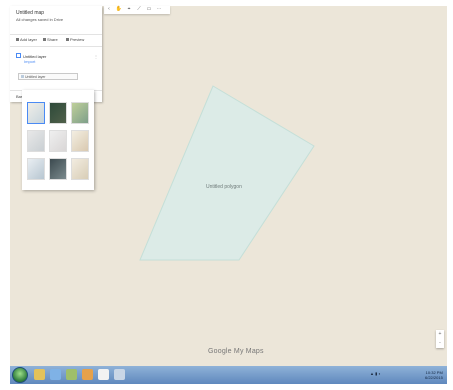  I want to click on windows-taskbar: ▲ ▮ ◐ 10:32 PM 6/22/2015, so click(228, 375).